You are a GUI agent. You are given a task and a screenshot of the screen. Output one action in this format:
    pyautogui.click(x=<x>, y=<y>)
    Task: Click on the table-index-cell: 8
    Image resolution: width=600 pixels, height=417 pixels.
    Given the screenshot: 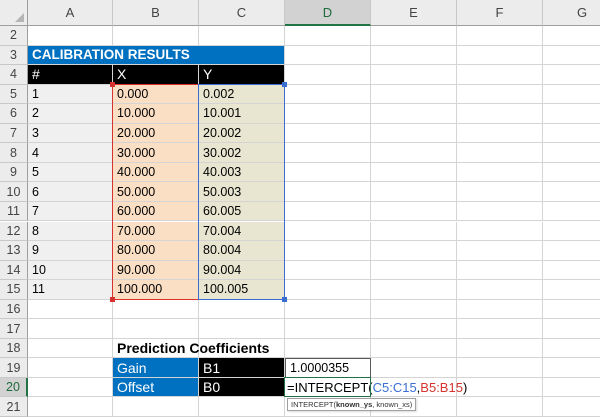 What is the action you would take?
    pyautogui.click(x=70, y=231)
    